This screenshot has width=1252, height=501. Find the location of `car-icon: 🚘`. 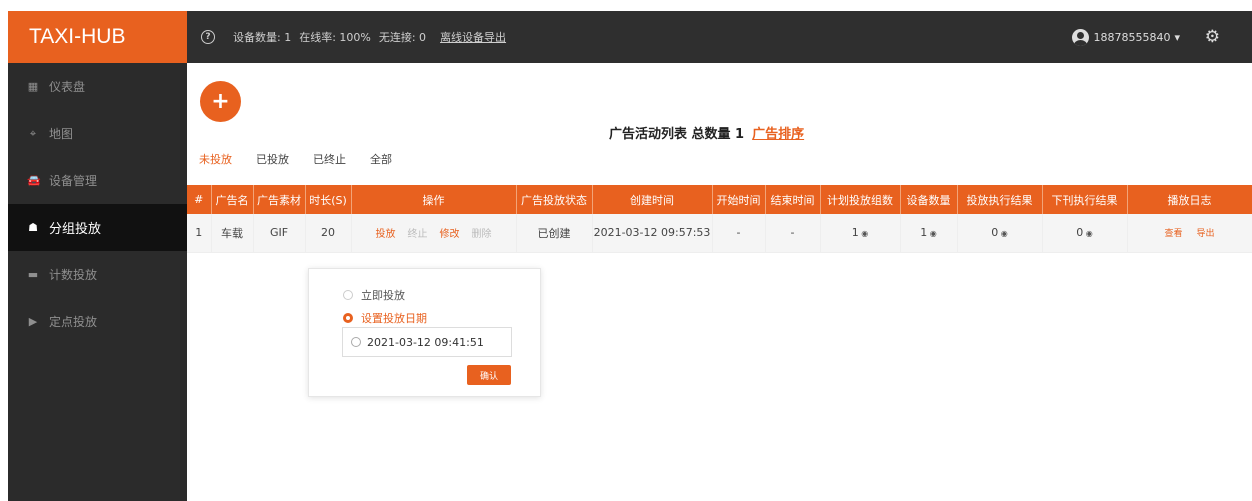

car-icon: 🚘 is located at coordinates (34, 180).